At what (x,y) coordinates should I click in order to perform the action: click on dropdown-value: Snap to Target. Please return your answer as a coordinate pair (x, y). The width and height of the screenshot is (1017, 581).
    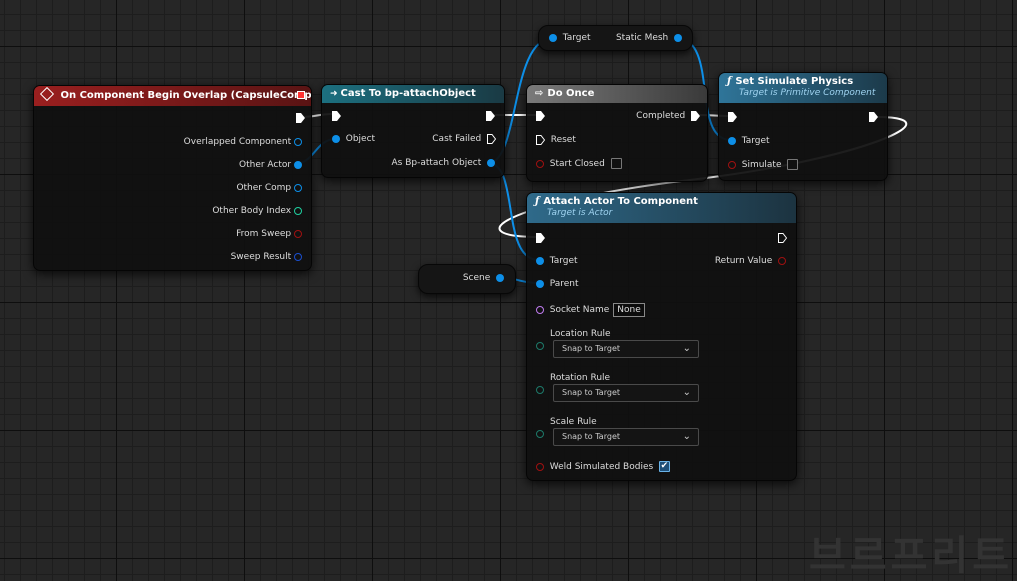
    Looking at the image, I should click on (591, 348).